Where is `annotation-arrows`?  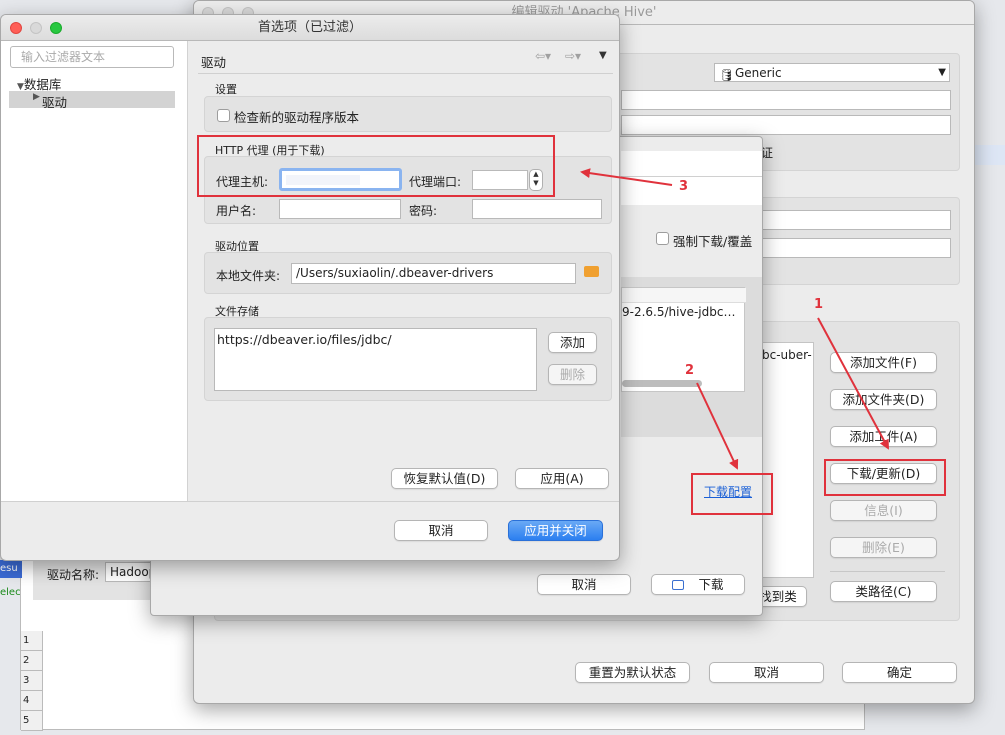 annotation-arrows is located at coordinates (734, 319).